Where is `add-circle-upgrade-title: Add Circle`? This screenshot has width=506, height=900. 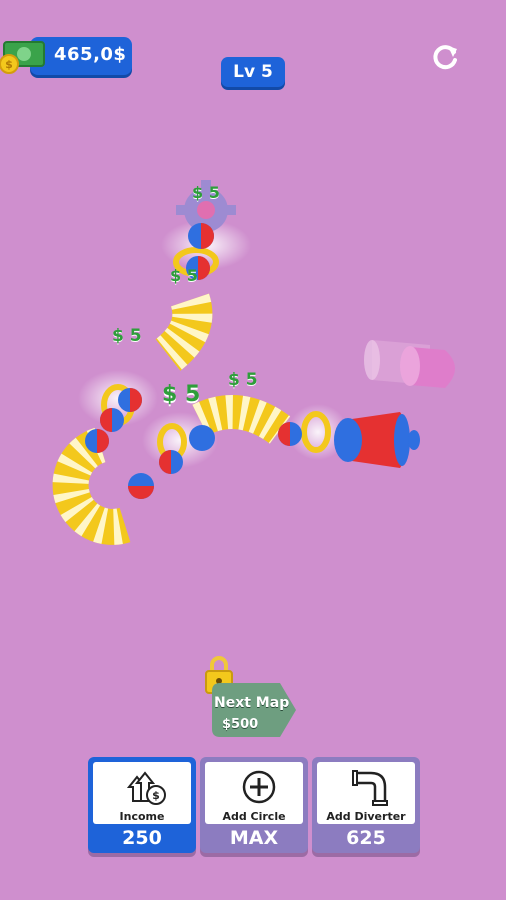
add-circle-upgrade-title: Add Circle is located at coordinates (254, 816).